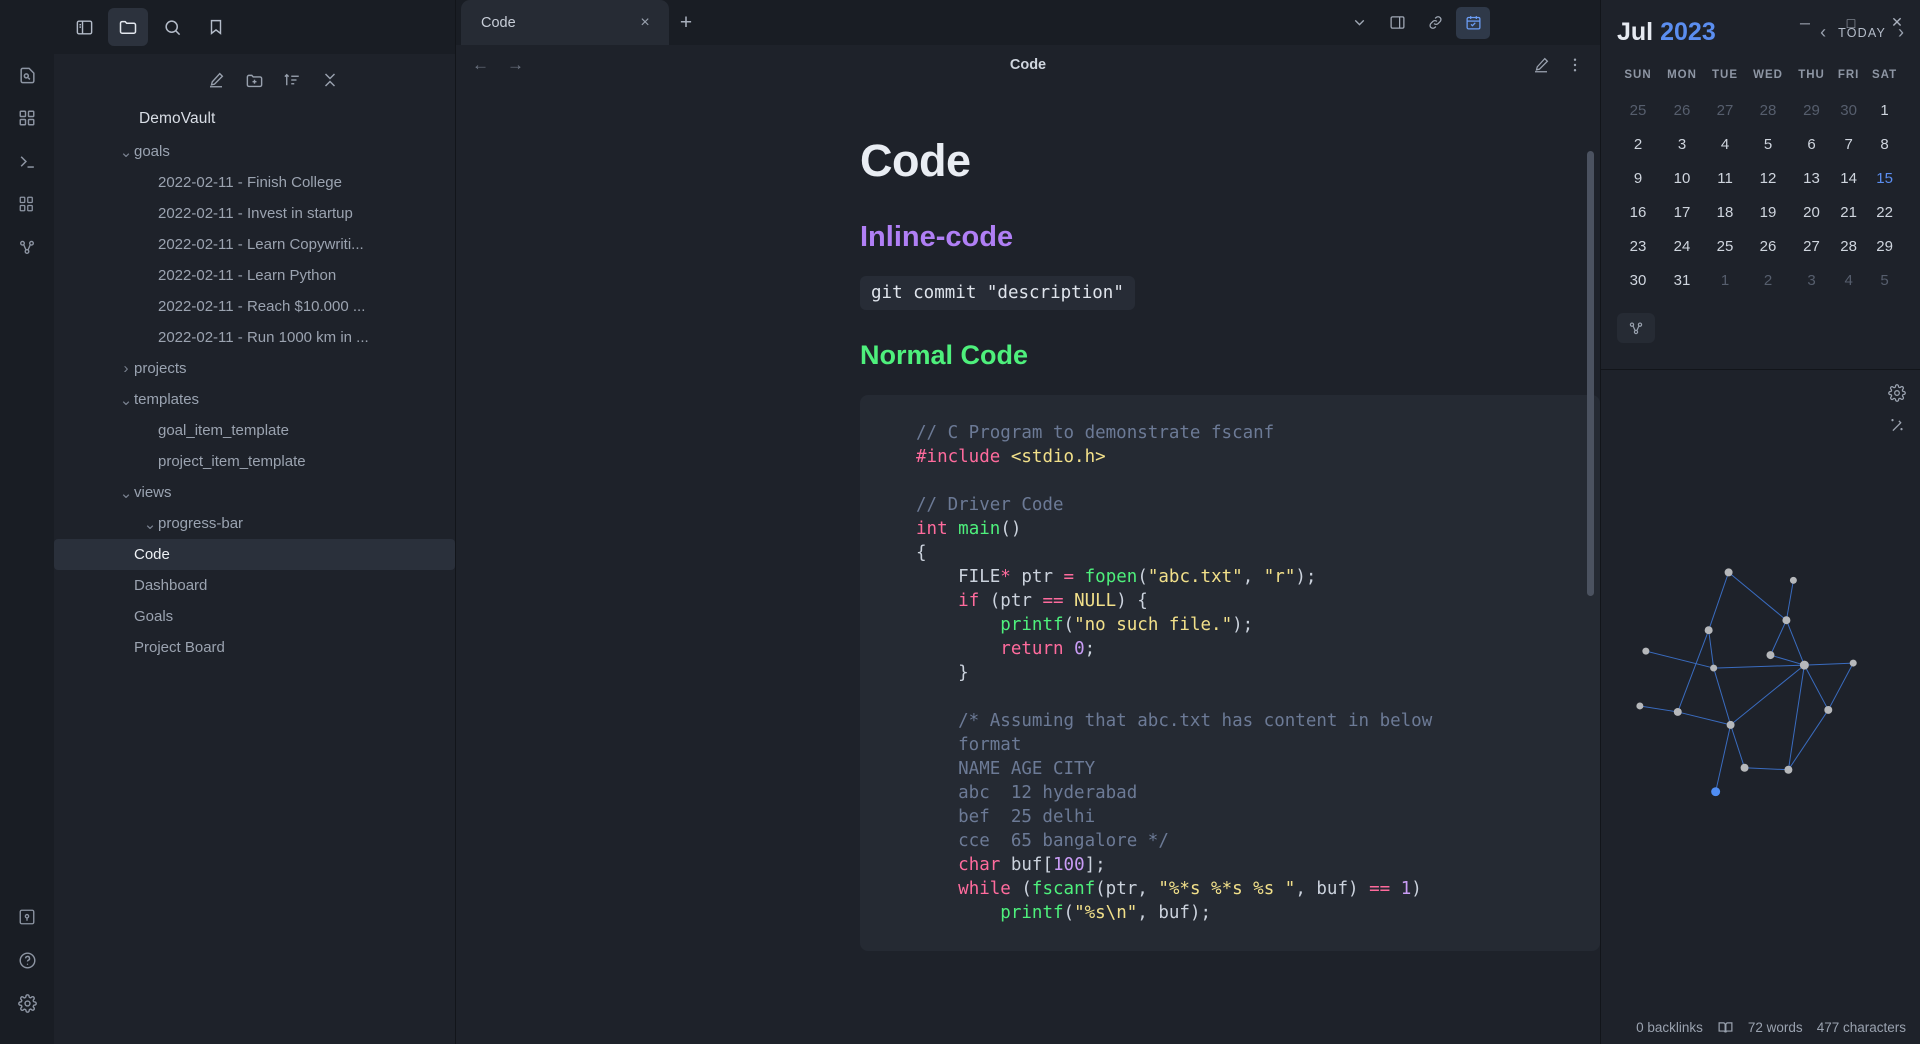 The image size is (1920, 1044). Describe the element at coordinates (27, 118) in the screenshot. I see `grid-apps-icon` at that location.